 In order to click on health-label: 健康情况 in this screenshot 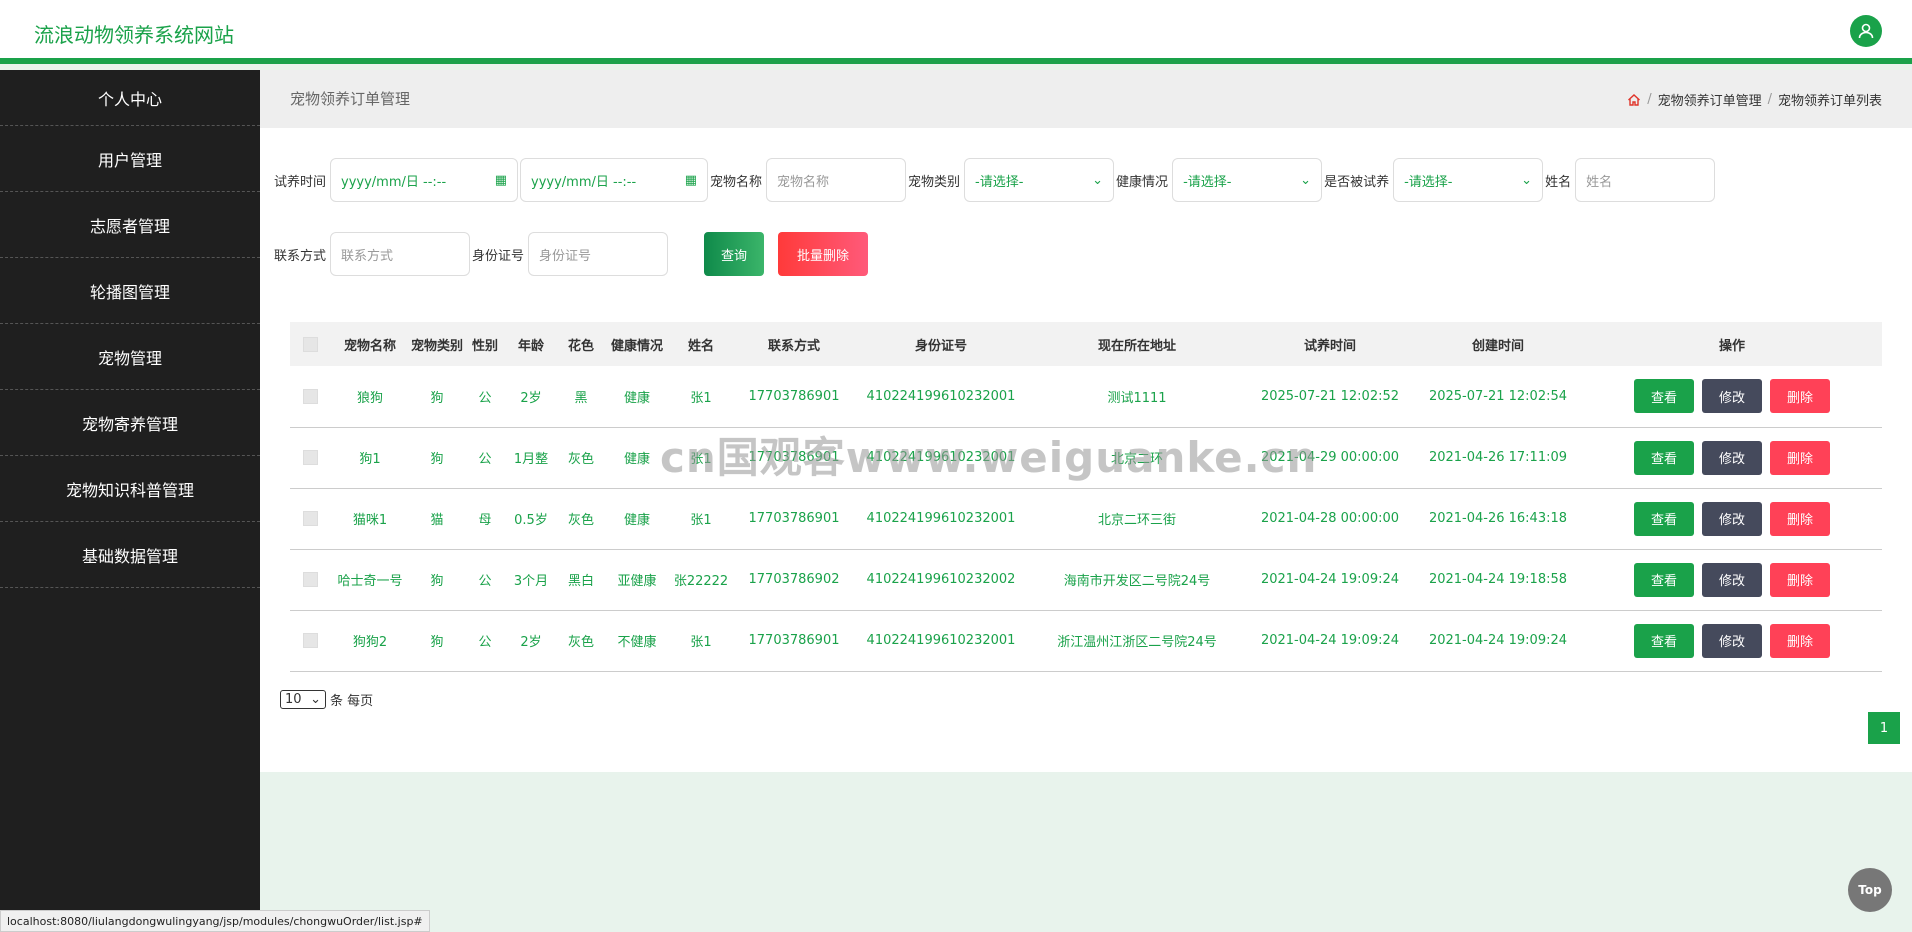, I will do `click(1142, 182)`.